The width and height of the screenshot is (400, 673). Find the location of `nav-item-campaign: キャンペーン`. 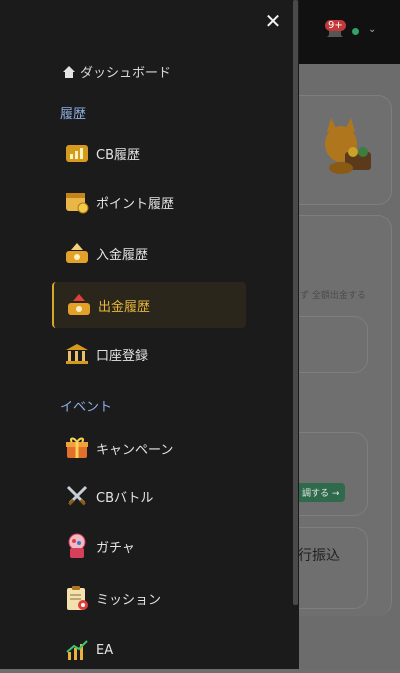

nav-item-campaign: キャンペーン is located at coordinates (148, 448).